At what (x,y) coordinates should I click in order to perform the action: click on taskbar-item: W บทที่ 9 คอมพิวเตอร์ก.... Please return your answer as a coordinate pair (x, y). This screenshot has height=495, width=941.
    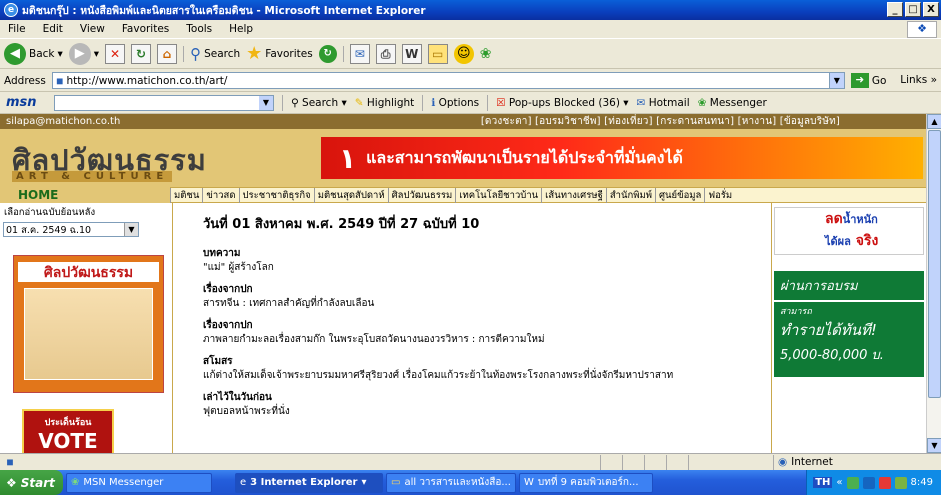
    Looking at the image, I should click on (586, 482).